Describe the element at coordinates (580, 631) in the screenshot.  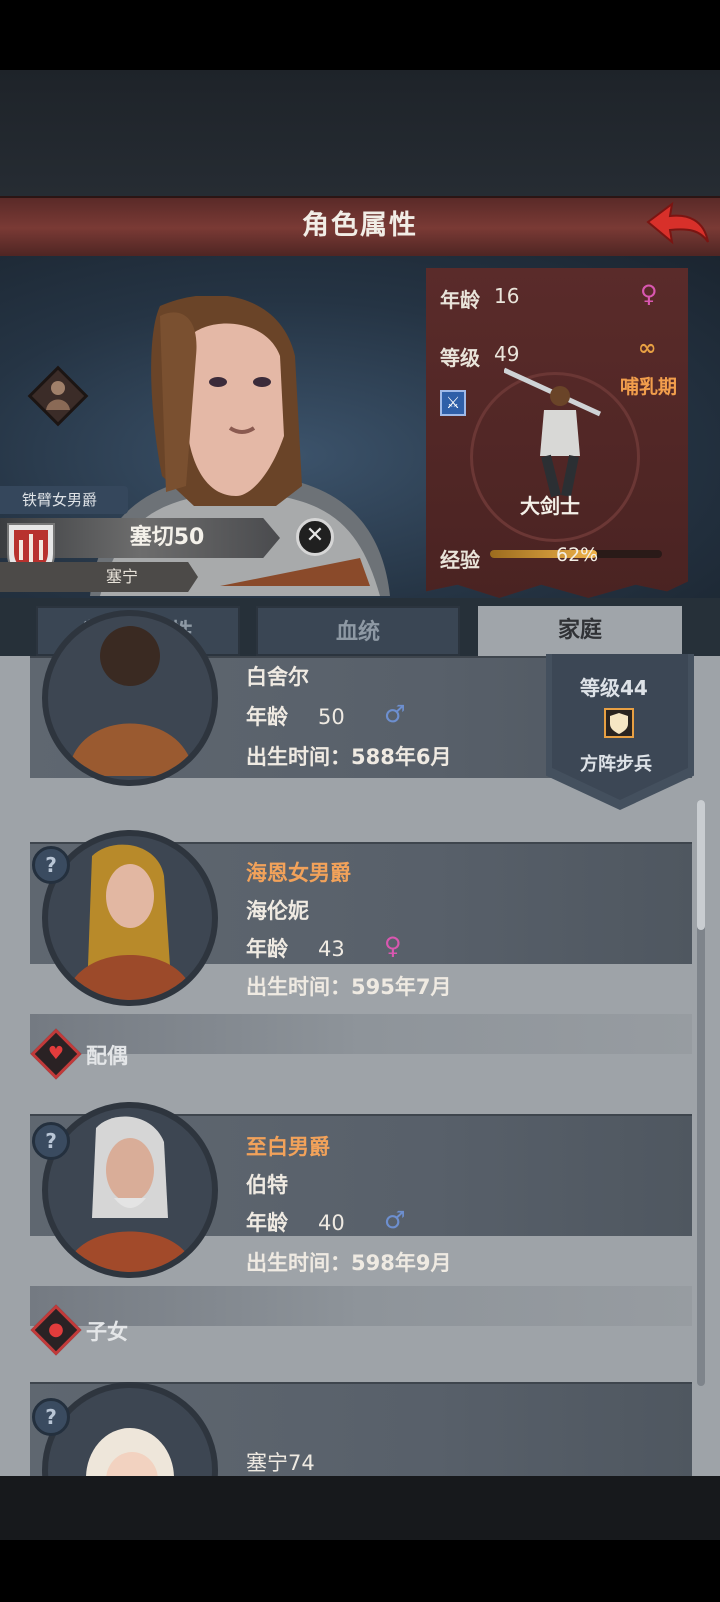
I see `tab-family: 家庭` at that location.